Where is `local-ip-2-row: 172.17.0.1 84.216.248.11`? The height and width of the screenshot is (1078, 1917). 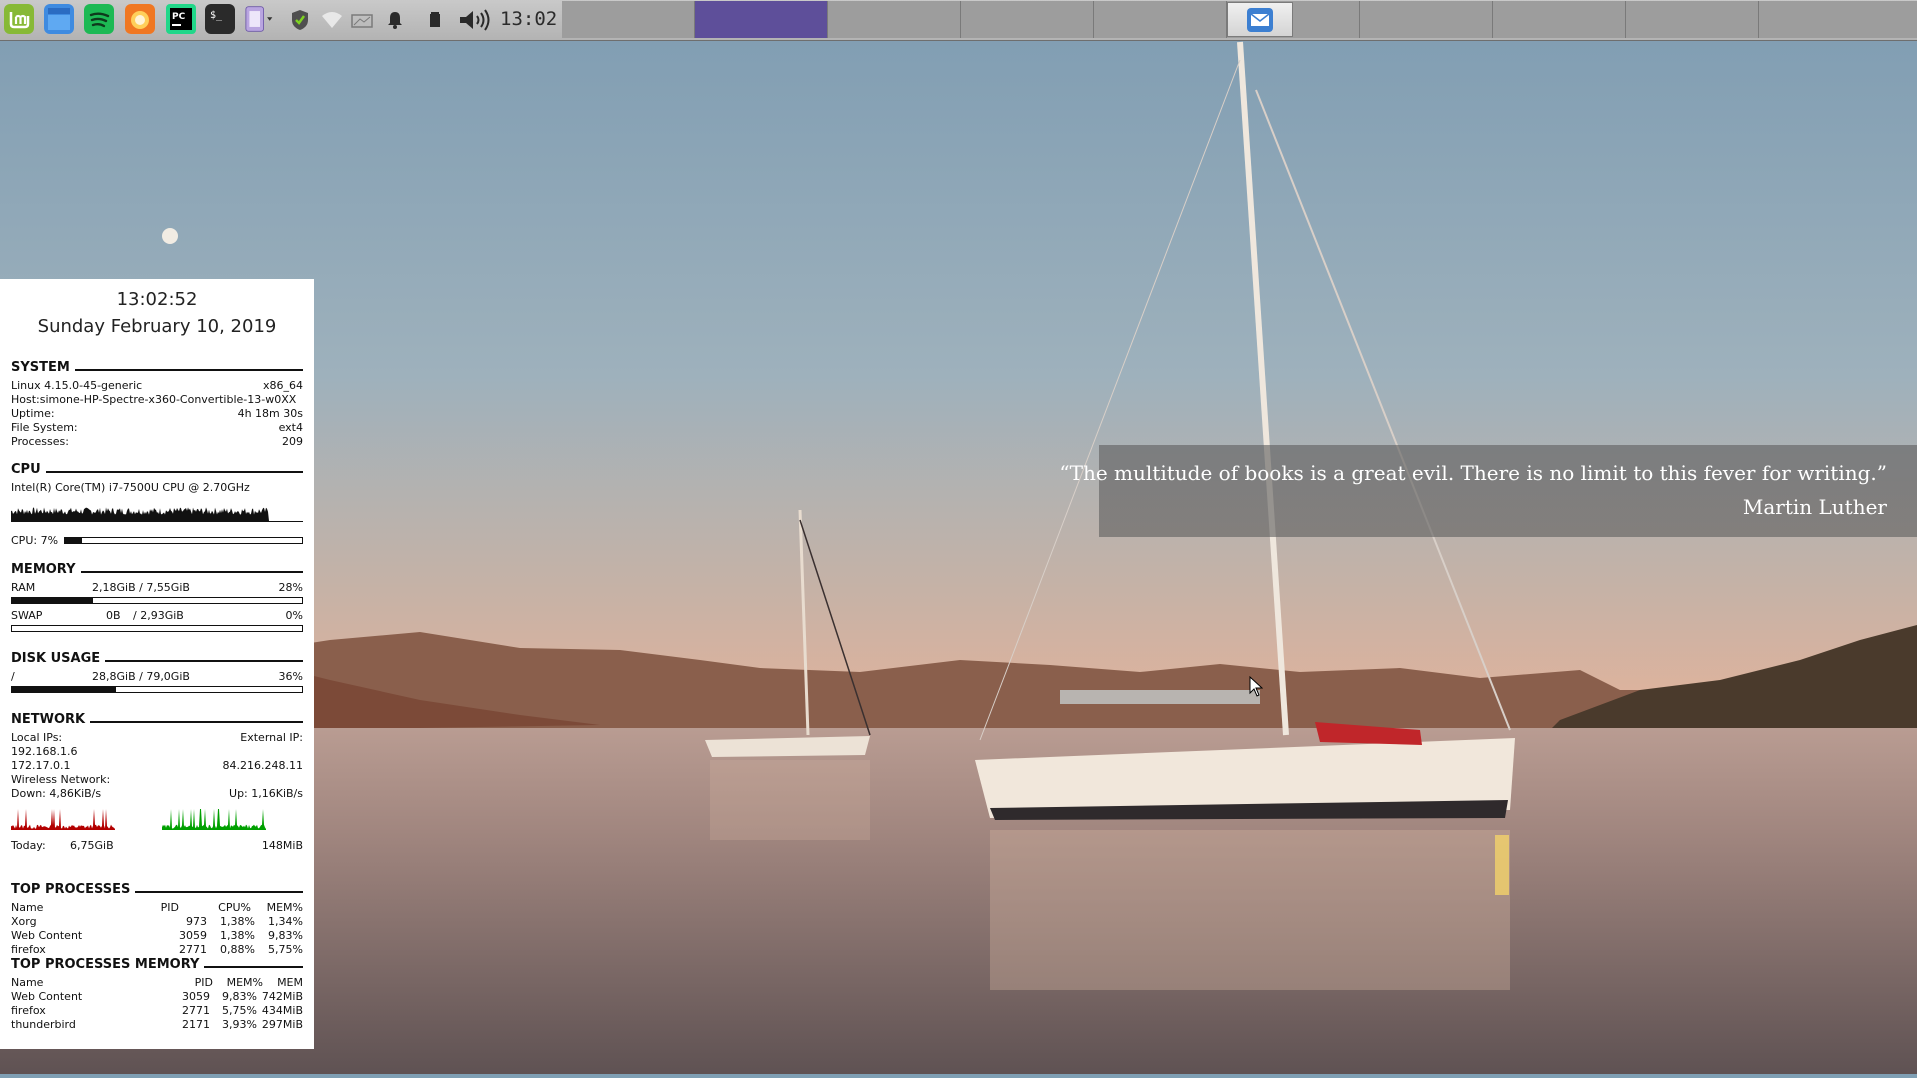 local-ip-2-row: 172.17.0.1 84.216.248.11 is located at coordinates (157, 765).